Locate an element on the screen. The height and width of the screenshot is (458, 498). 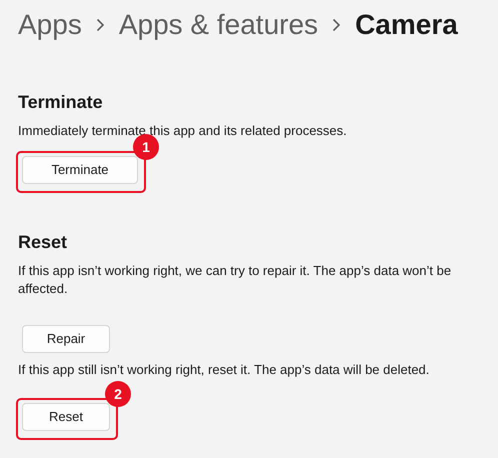
description-text: If this app still isn’t working right, reset it. The app’s data will be deleted. is located at coordinates (224, 370).